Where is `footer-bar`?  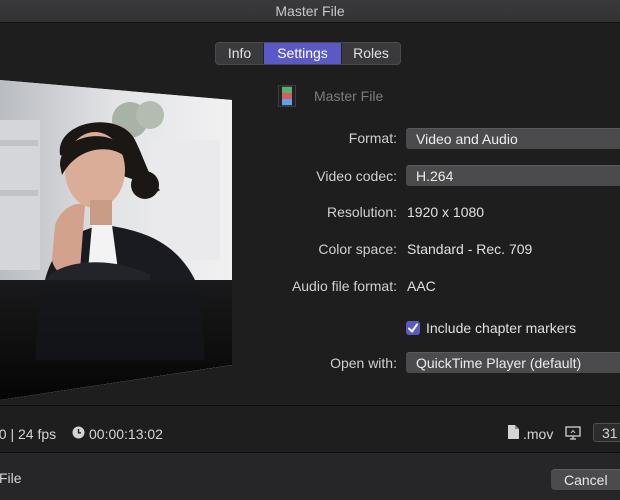
footer-bar is located at coordinates (310, 476).